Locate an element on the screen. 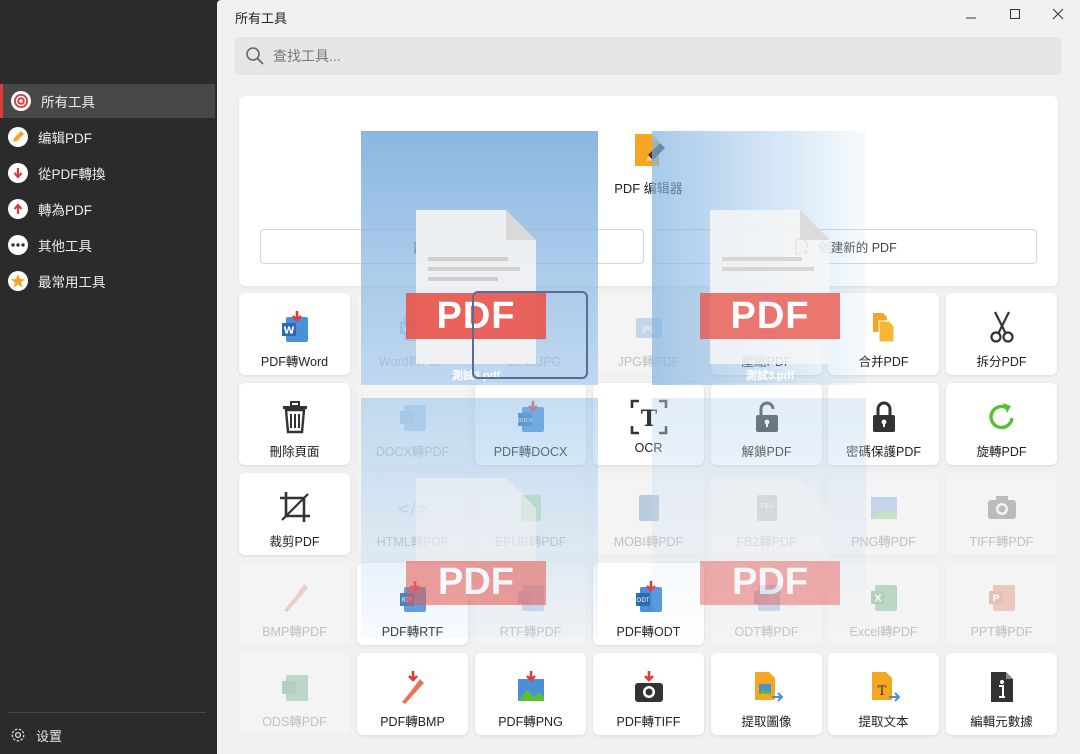  tool-label: PDF轉Word is located at coordinates (294, 362).